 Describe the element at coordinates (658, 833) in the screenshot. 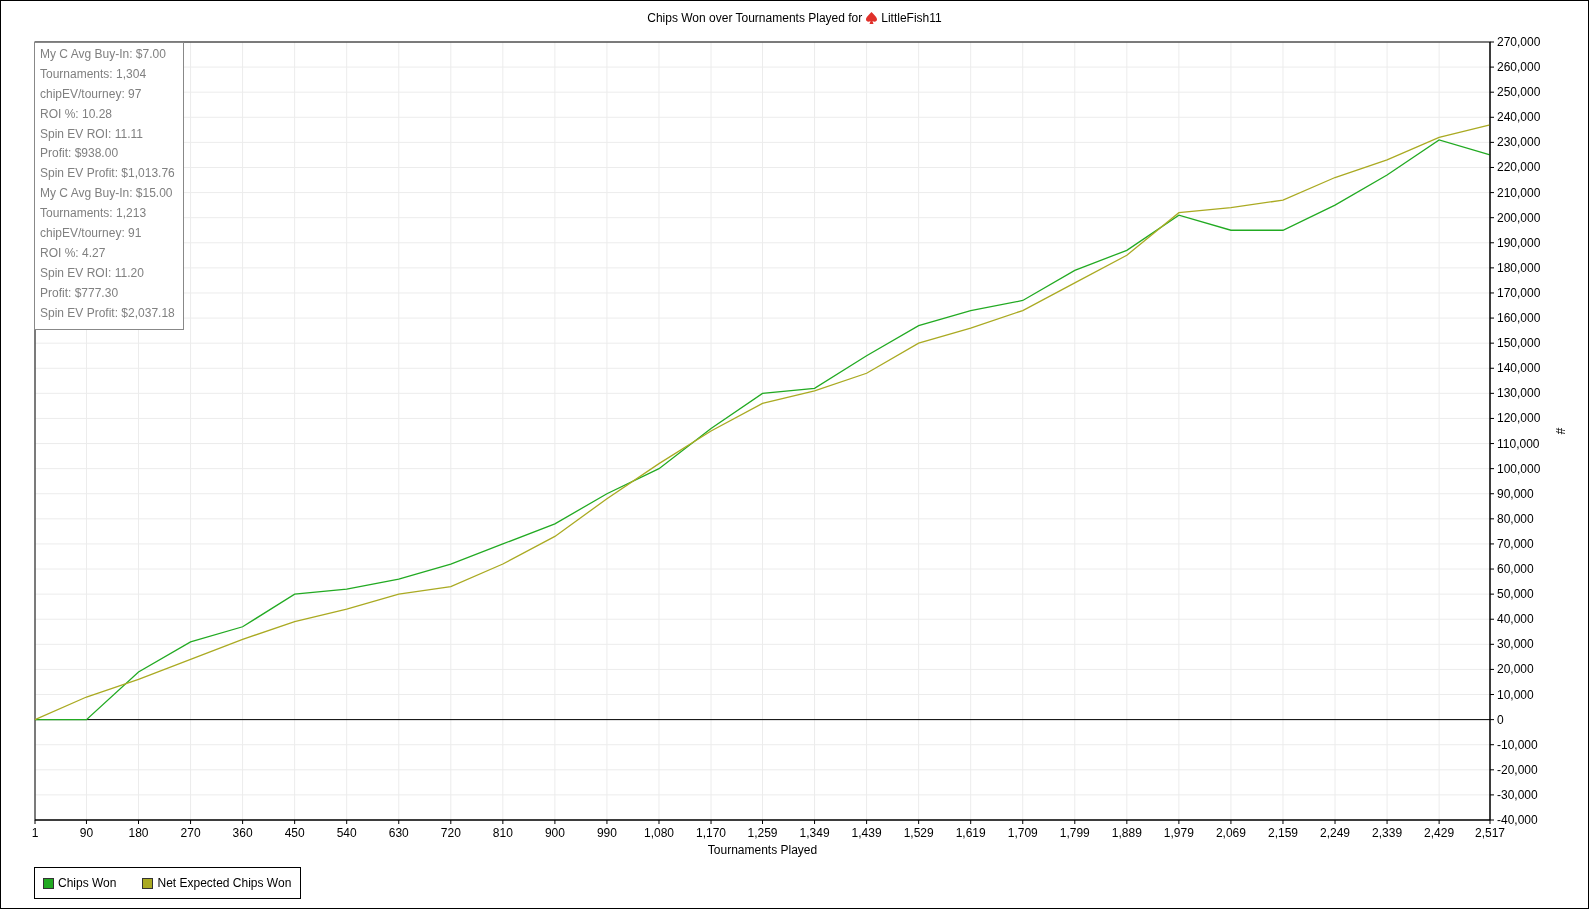

I see `x-tick-label: 1,080` at that location.